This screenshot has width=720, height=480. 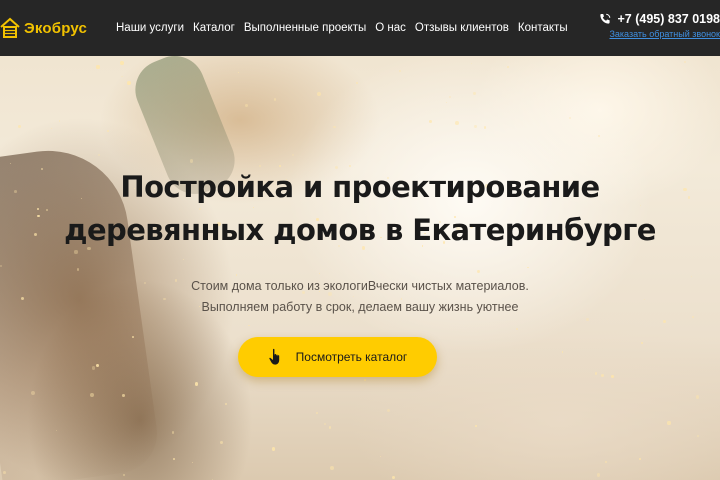 I want to click on nav-item-catalog: Каталог, so click(x=214, y=28).